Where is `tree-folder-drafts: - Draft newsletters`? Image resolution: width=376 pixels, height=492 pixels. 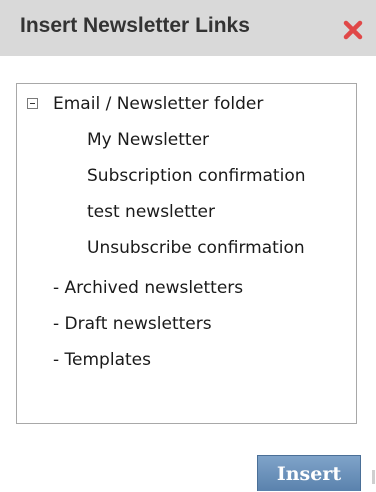
tree-folder-drafts: - Draft newsletters is located at coordinates (132, 324).